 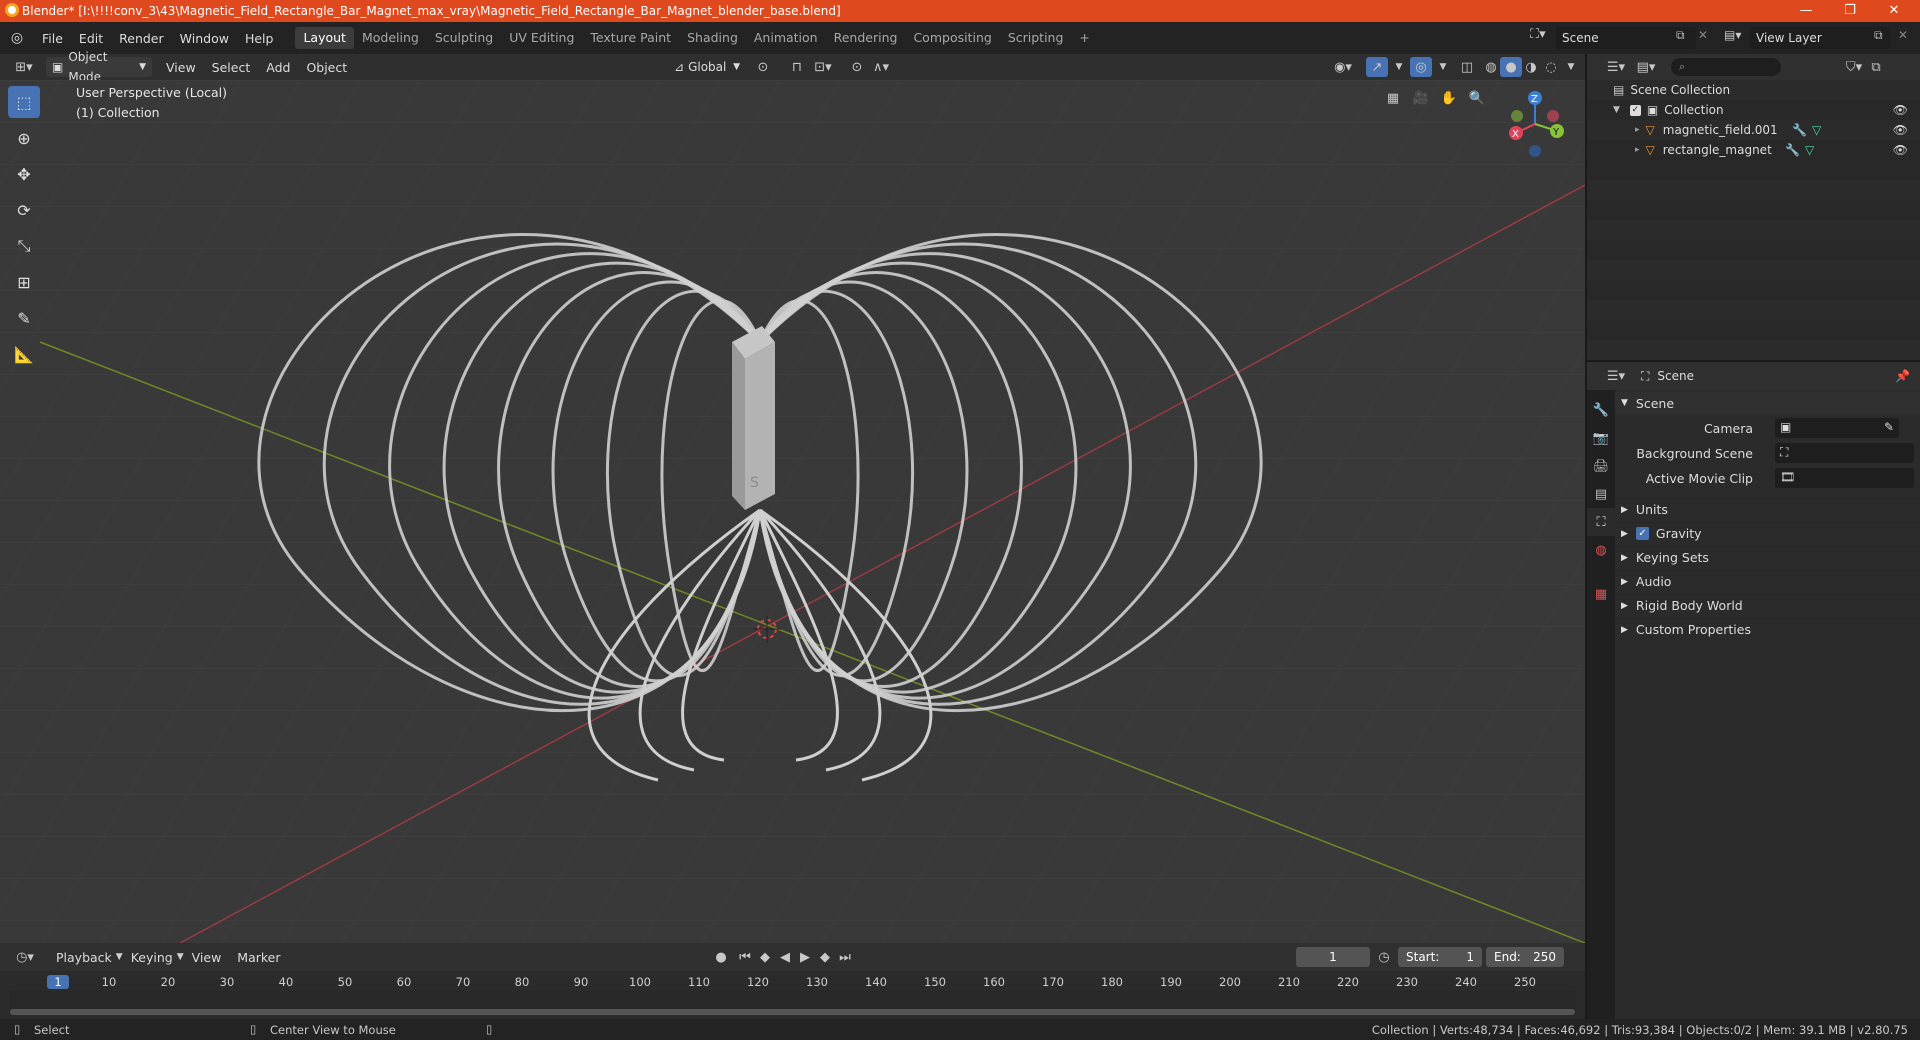 What do you see at coordinates (1601, 438) in the screenshot?
I see `render-tab-icon: 📷` at bounding box center [1601, 438].